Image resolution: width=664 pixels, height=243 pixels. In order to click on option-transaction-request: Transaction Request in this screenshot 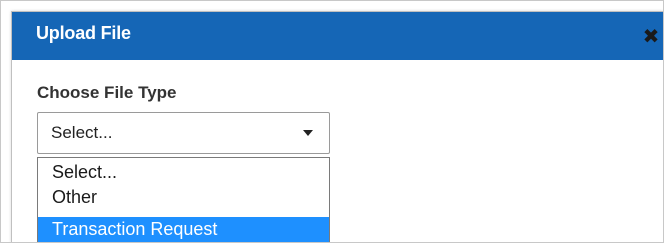, I will do `click(183, 229)`.